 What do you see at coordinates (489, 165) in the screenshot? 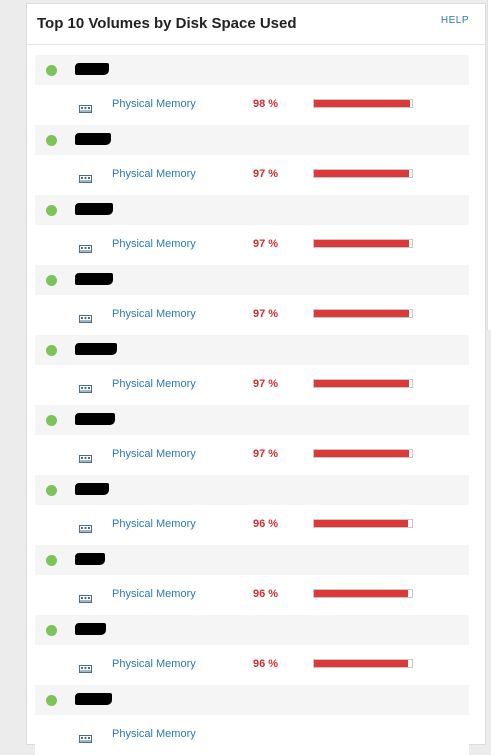
I see `window-scroll-edge` at bounding box center [489, 165].